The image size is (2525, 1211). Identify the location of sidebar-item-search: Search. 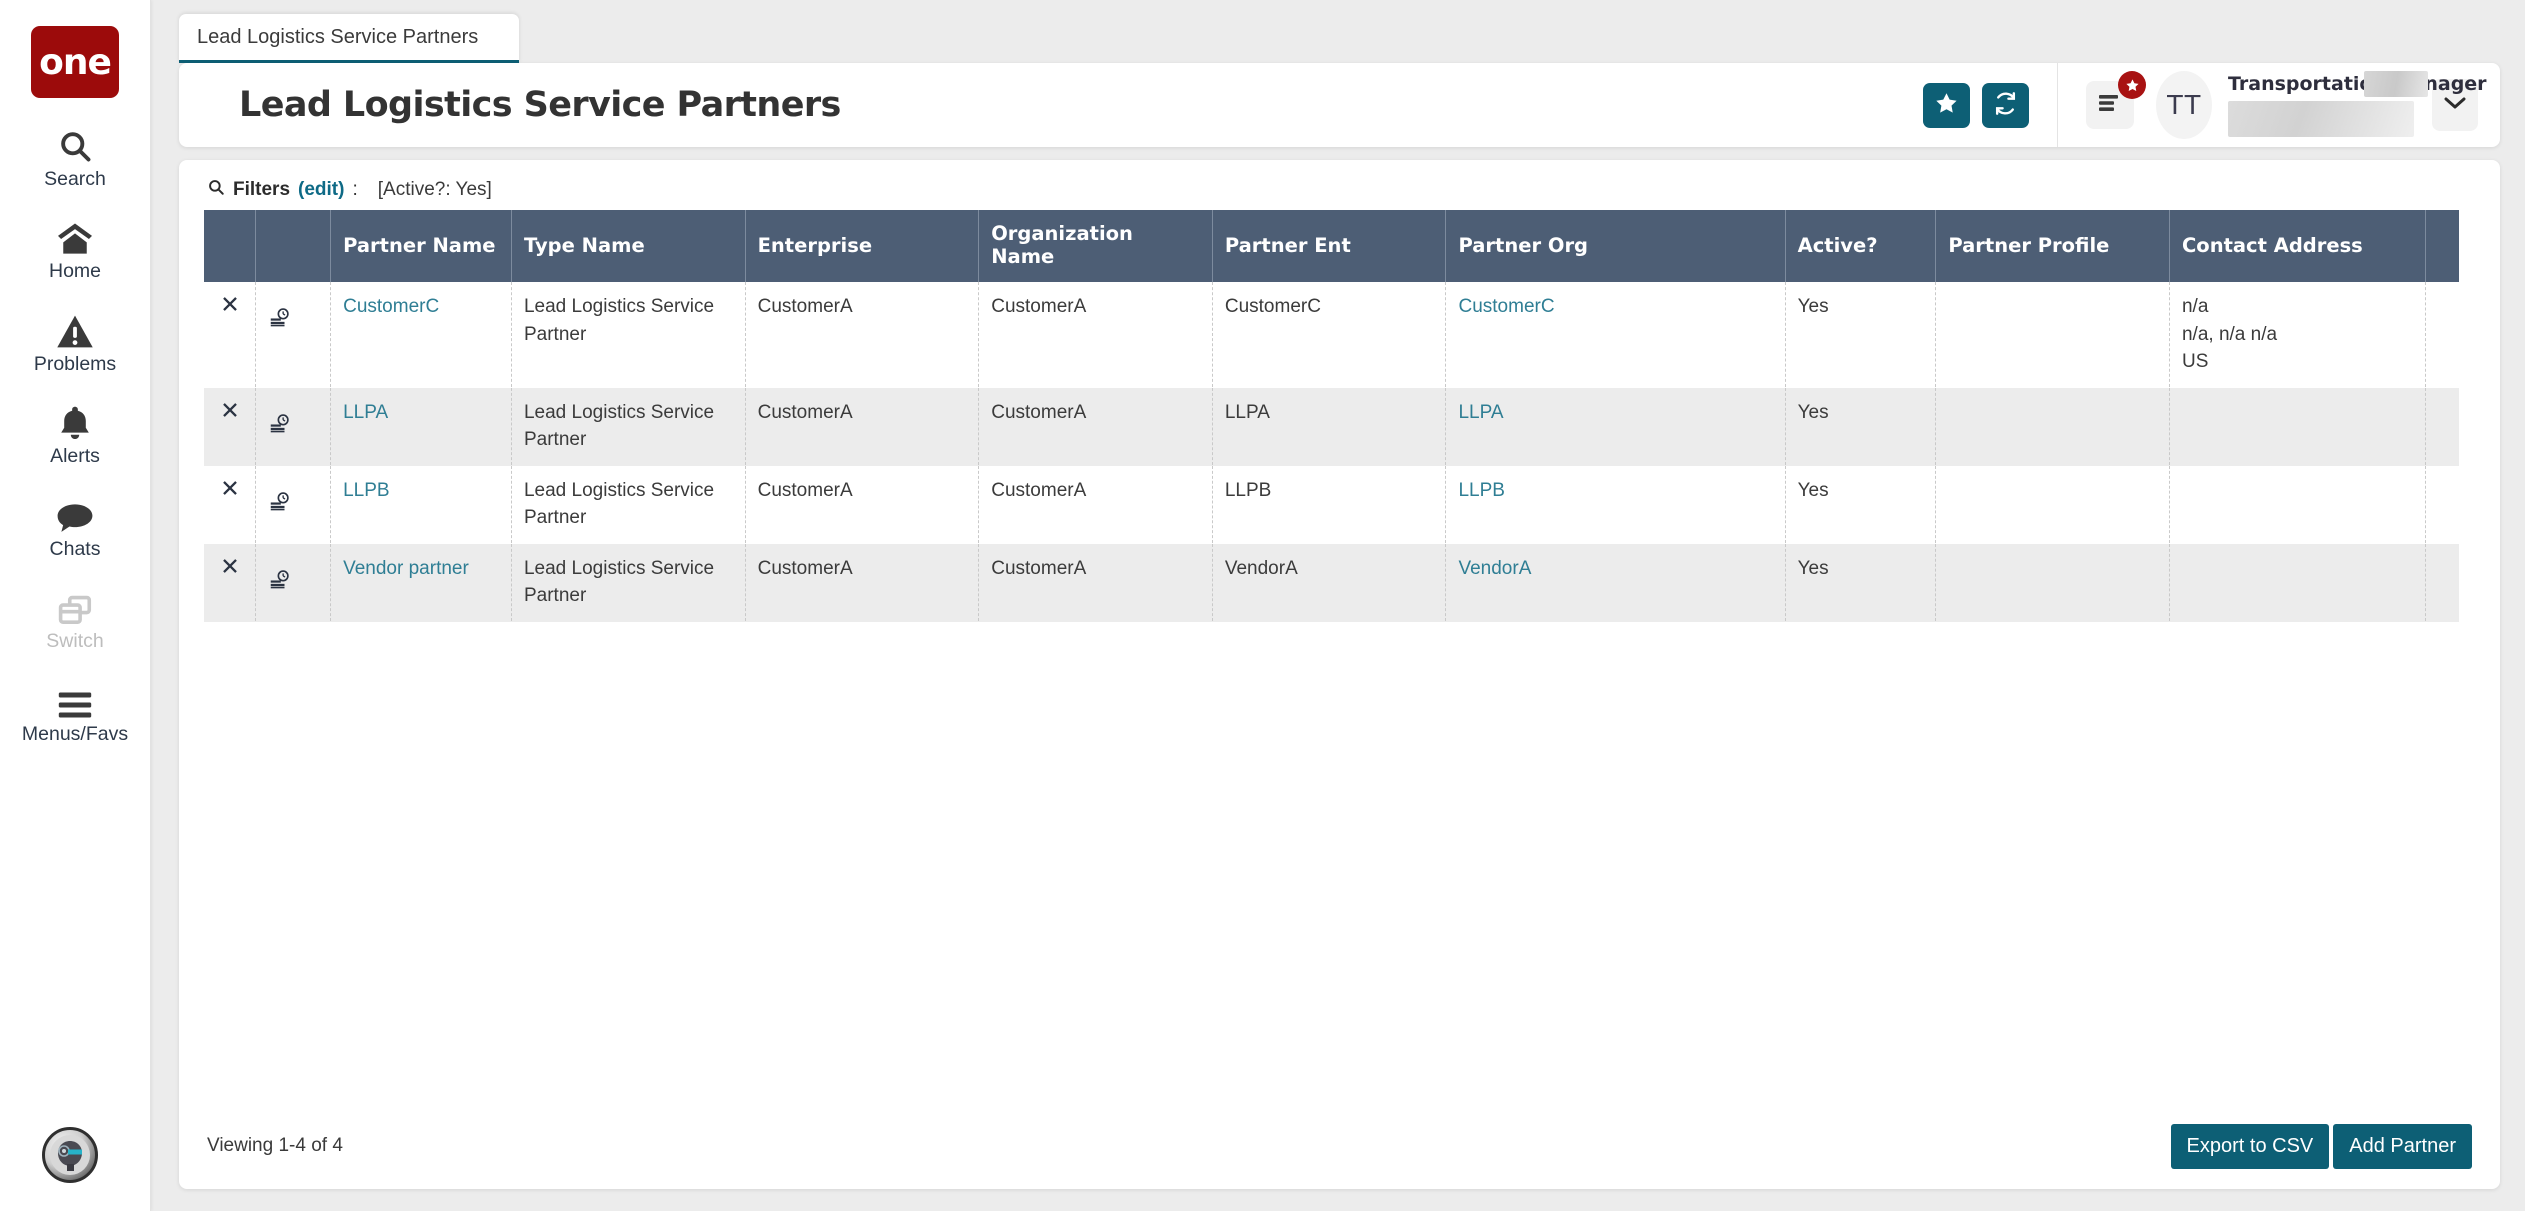
(75, 144).